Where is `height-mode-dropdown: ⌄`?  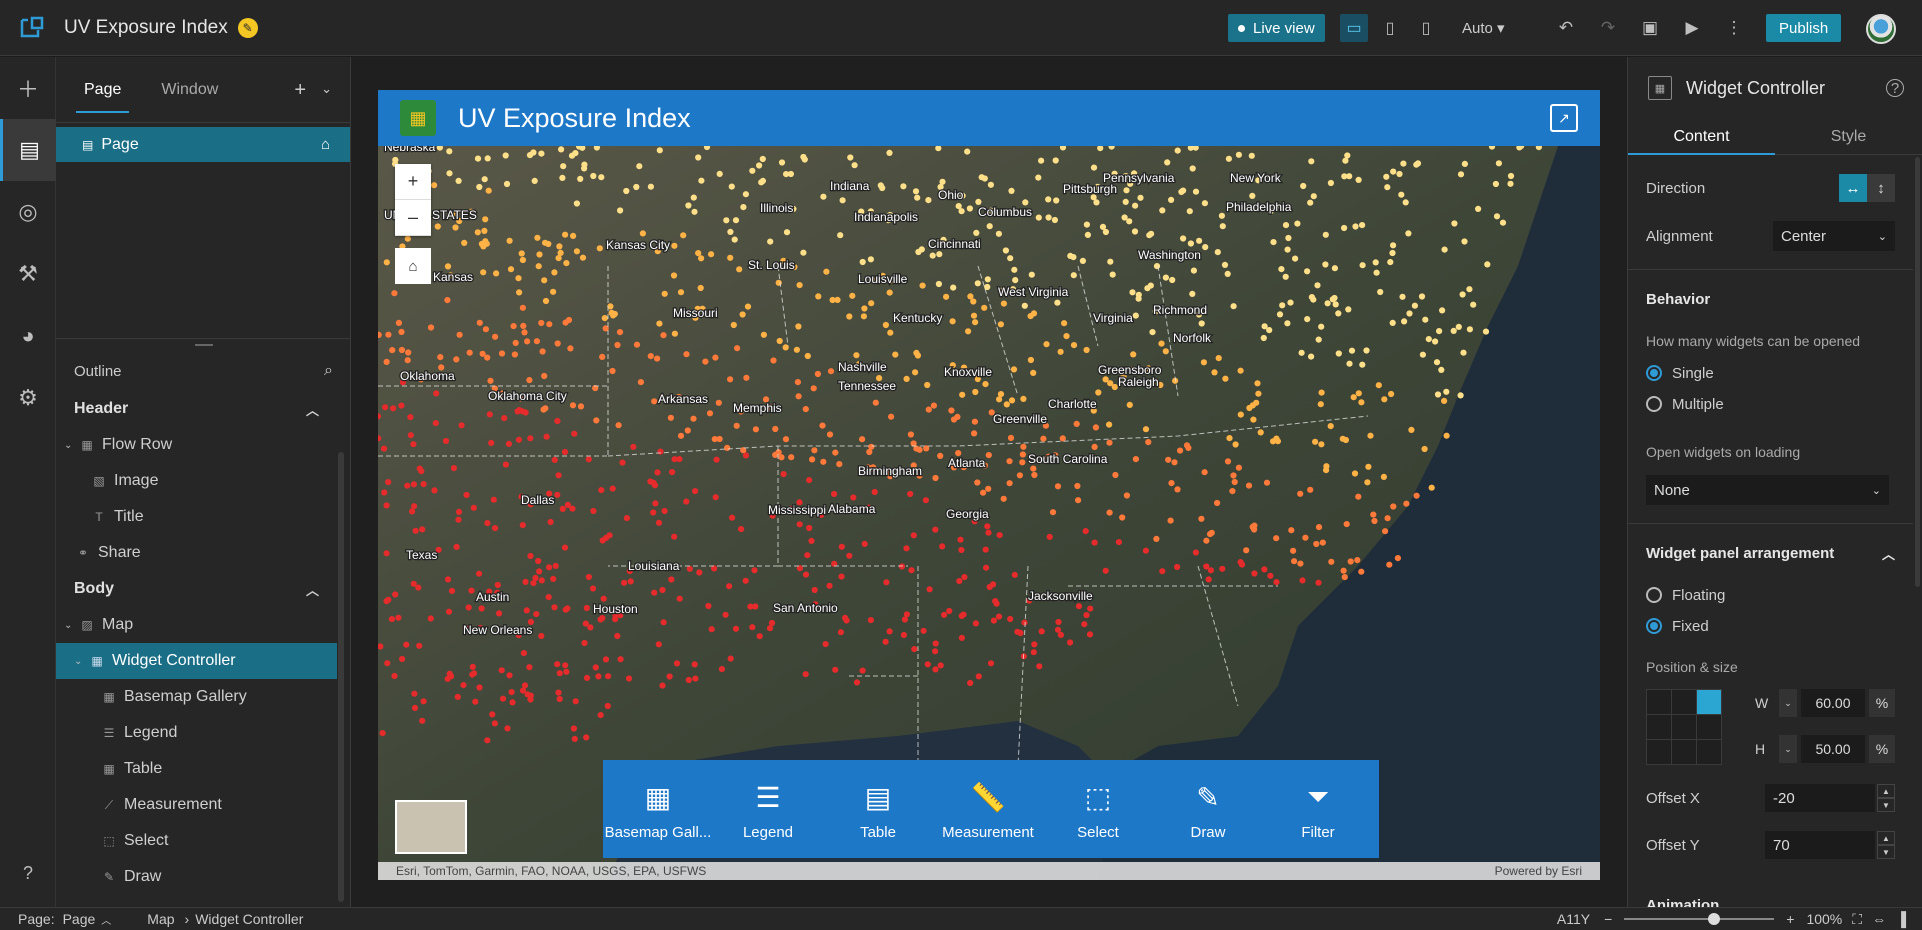 height-mode-dropdown: ⌄ is located at coordinates (1788, 749).